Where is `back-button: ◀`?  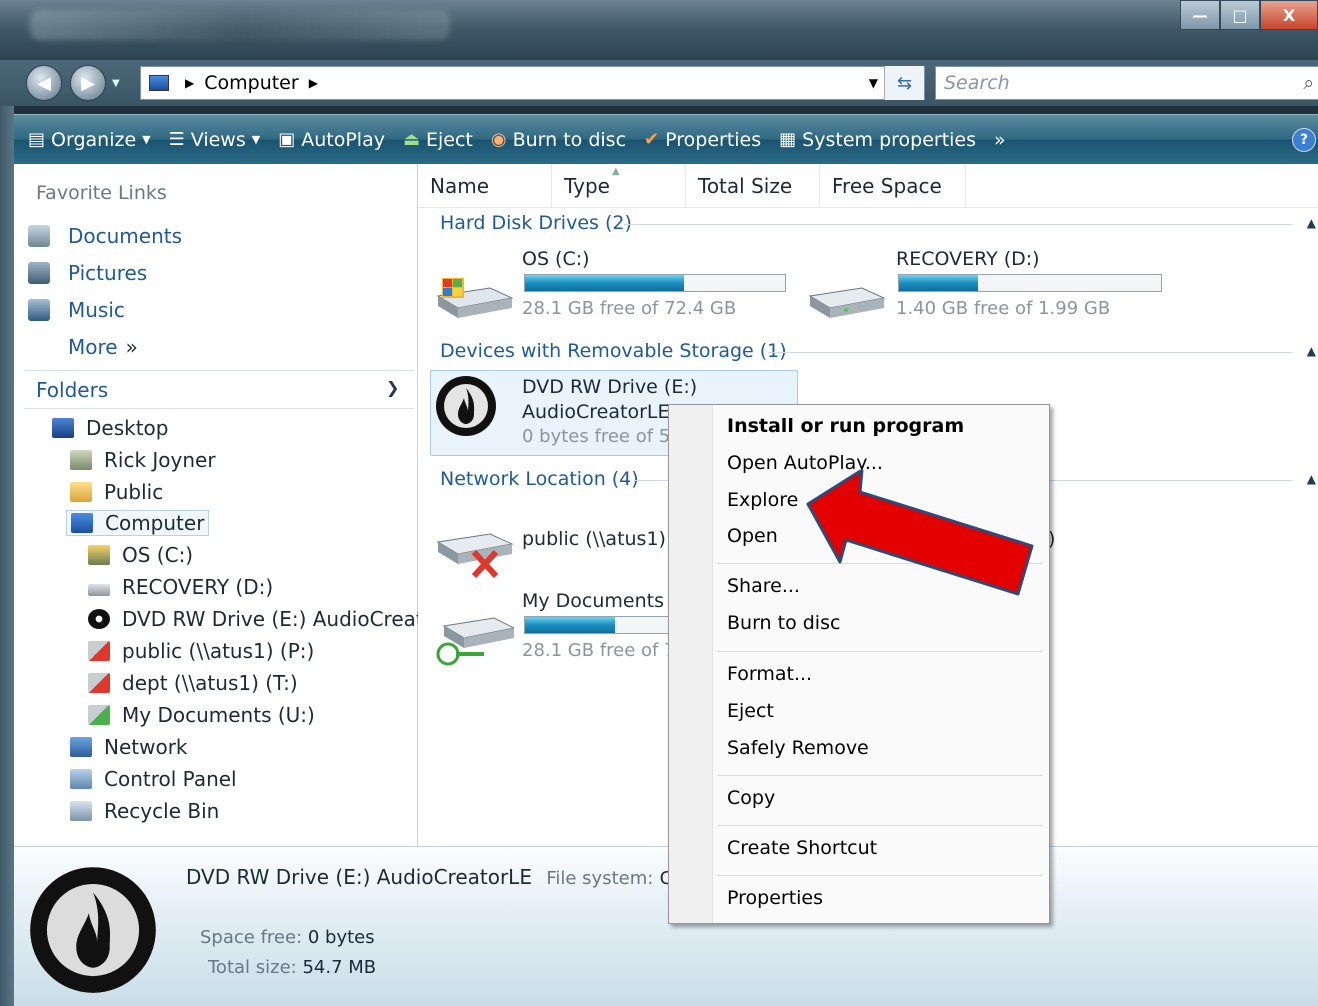 back-button: ◀ is located at coordinates (44, 83).